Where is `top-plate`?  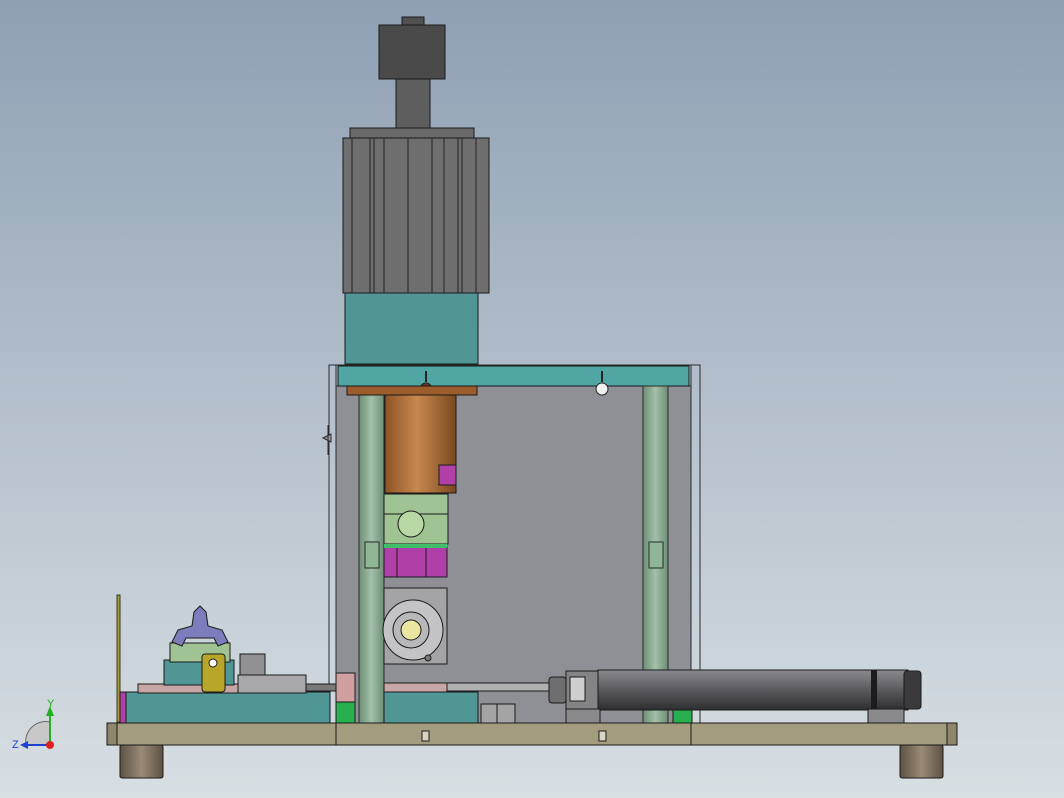
top-plate is located at coordinates (513, 376).